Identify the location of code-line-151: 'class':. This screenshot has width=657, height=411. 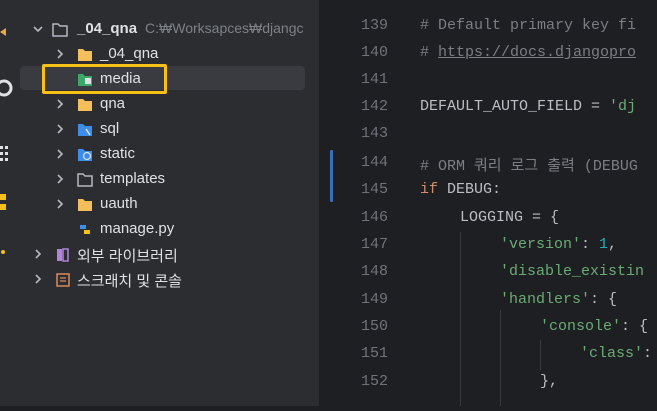
(616, 353).